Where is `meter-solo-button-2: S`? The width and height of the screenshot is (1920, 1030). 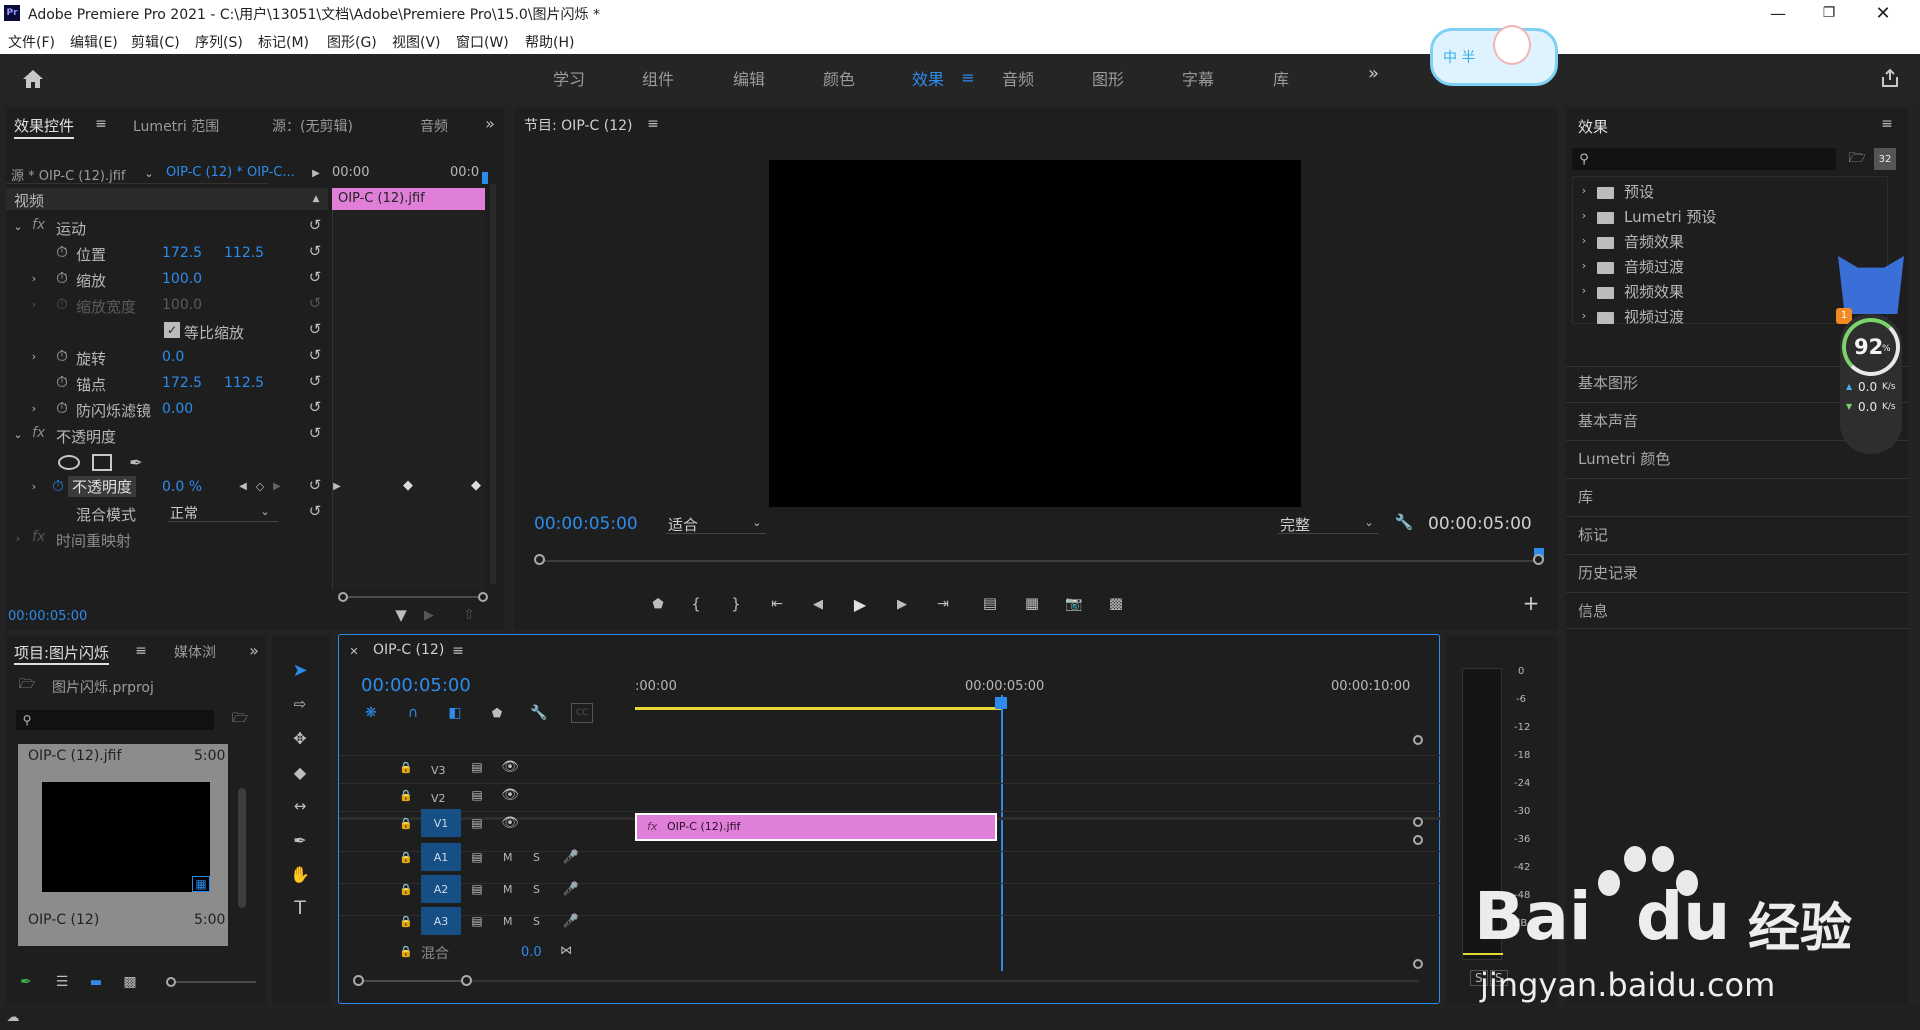
meter-solo-button-2: S is located at coordinates (1499, 978).